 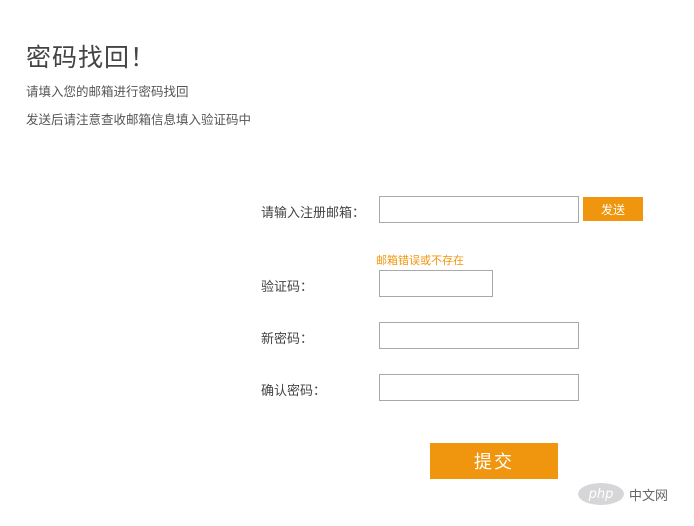 I want to click on confirm-password-label: 确认密码：, so click(x=294, y=391).